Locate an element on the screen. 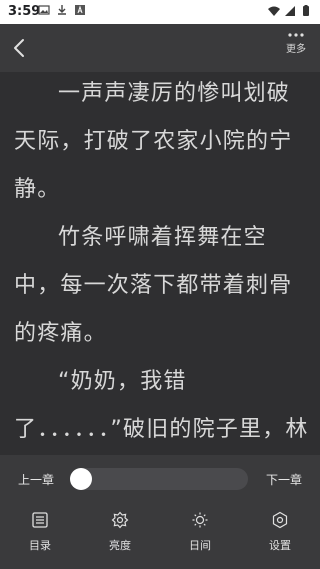  chevron-left-icon is located at coordinates (20, 48).